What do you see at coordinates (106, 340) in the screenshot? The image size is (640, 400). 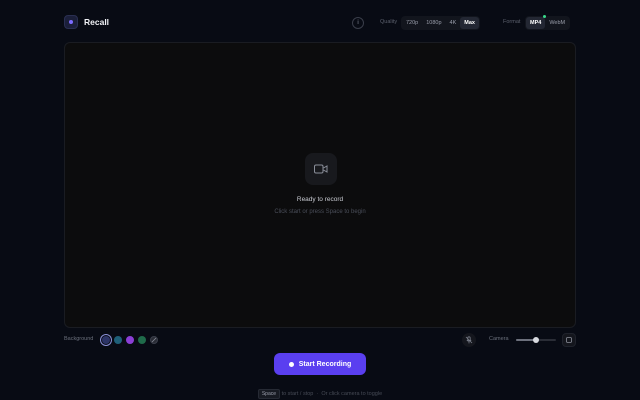 I see `background-swatch-navy` at bounding box center [106, 340].